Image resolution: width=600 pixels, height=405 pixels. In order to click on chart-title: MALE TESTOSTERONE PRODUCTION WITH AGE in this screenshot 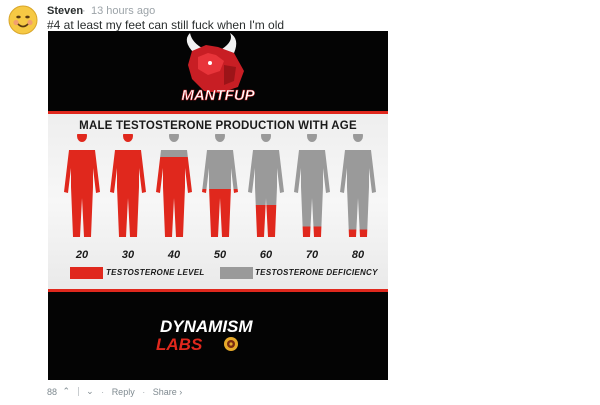, I will do `click(218, 126)`.